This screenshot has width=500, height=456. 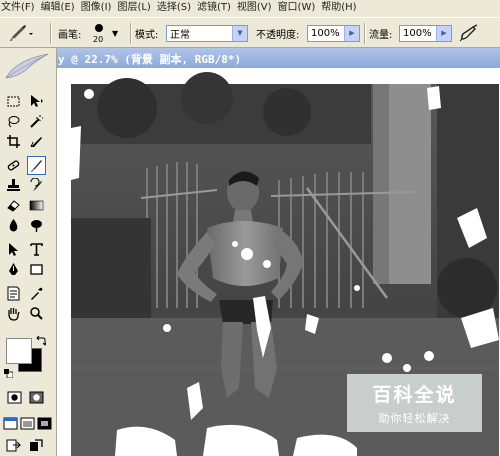 I want to click on standard-mode-button, so click(x=14, y=397).